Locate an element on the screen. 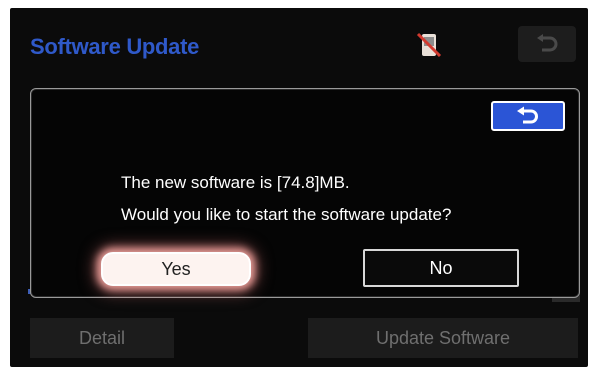  dialog-back-button is located at coordinates (528, 116).